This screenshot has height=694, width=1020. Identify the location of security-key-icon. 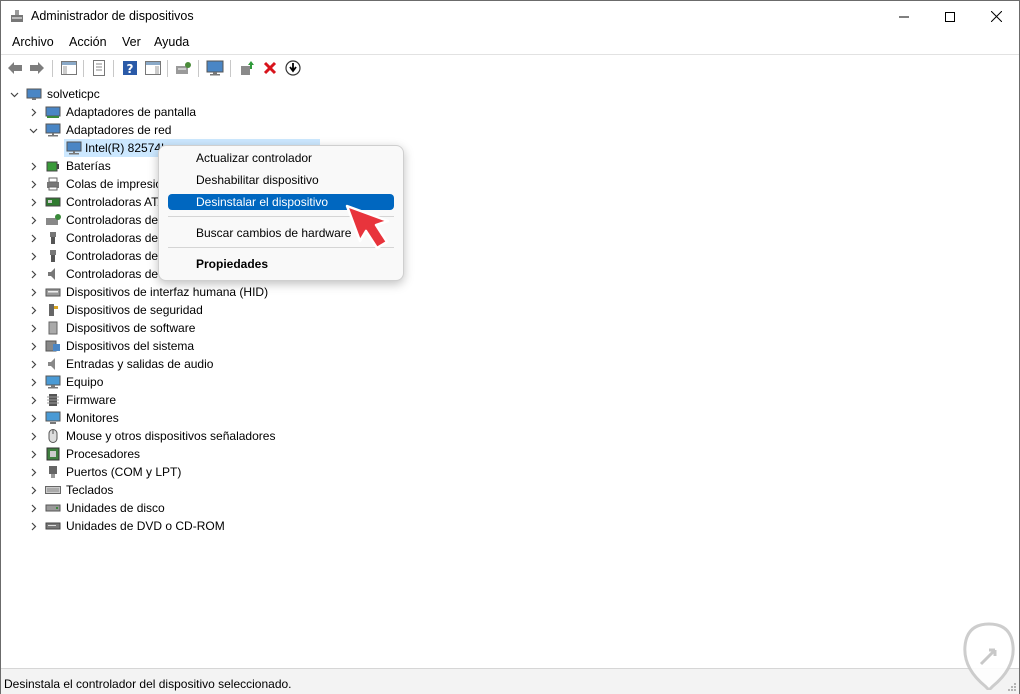
(53, 310).